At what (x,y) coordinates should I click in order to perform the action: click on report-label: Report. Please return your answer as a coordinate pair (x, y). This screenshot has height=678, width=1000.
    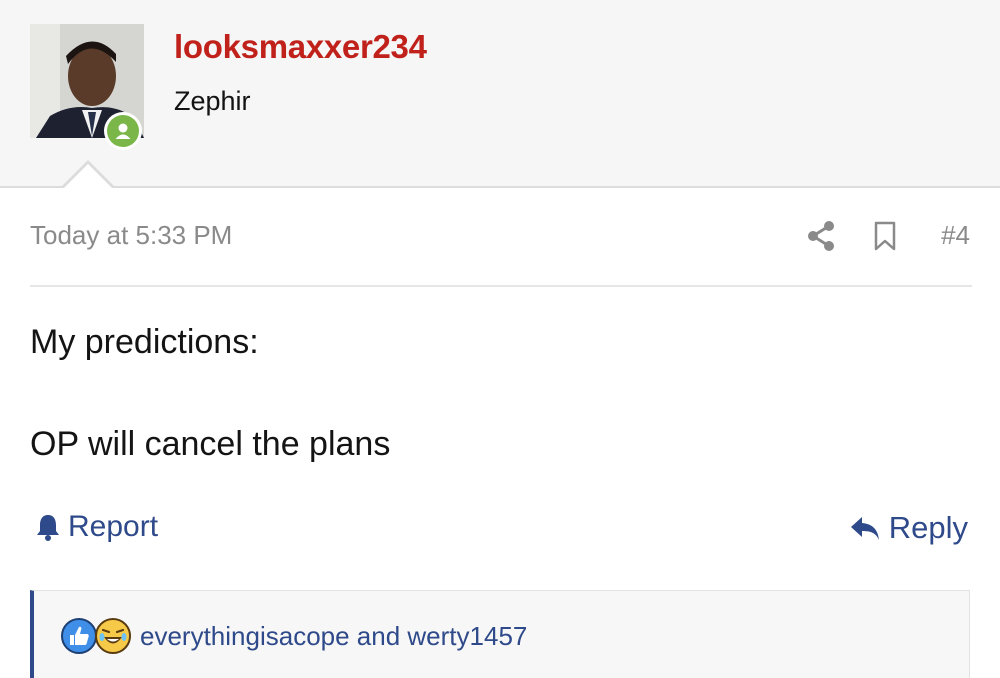
    Looking at the image, I should click on (113, 526).